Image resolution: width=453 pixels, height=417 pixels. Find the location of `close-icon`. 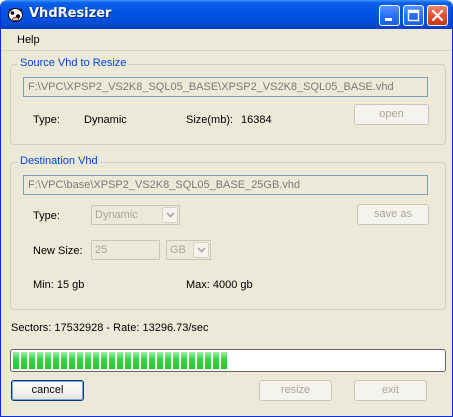

close-icon is located at coordinates (437, 15).